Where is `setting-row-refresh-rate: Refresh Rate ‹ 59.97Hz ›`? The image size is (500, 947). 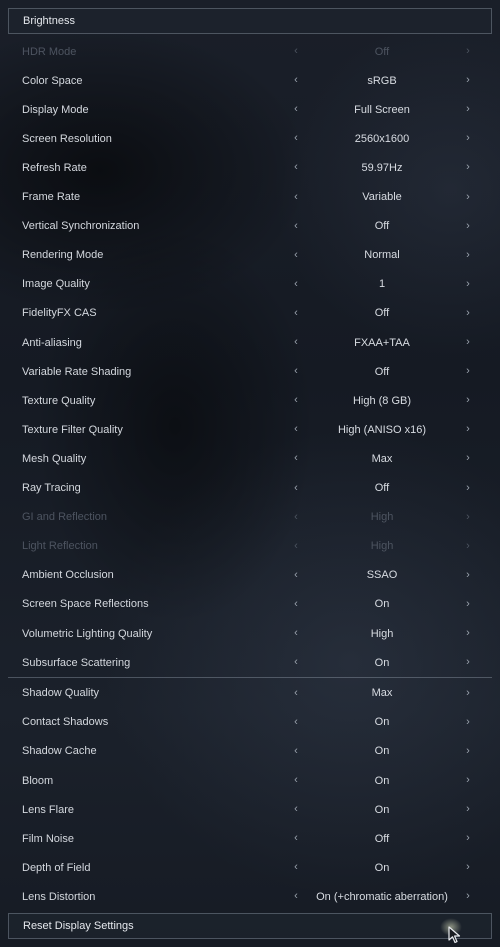
setting-row-refresh-rate: Refresh Rate ‹ 59.97Hz › is located at coordinates (250, 167).